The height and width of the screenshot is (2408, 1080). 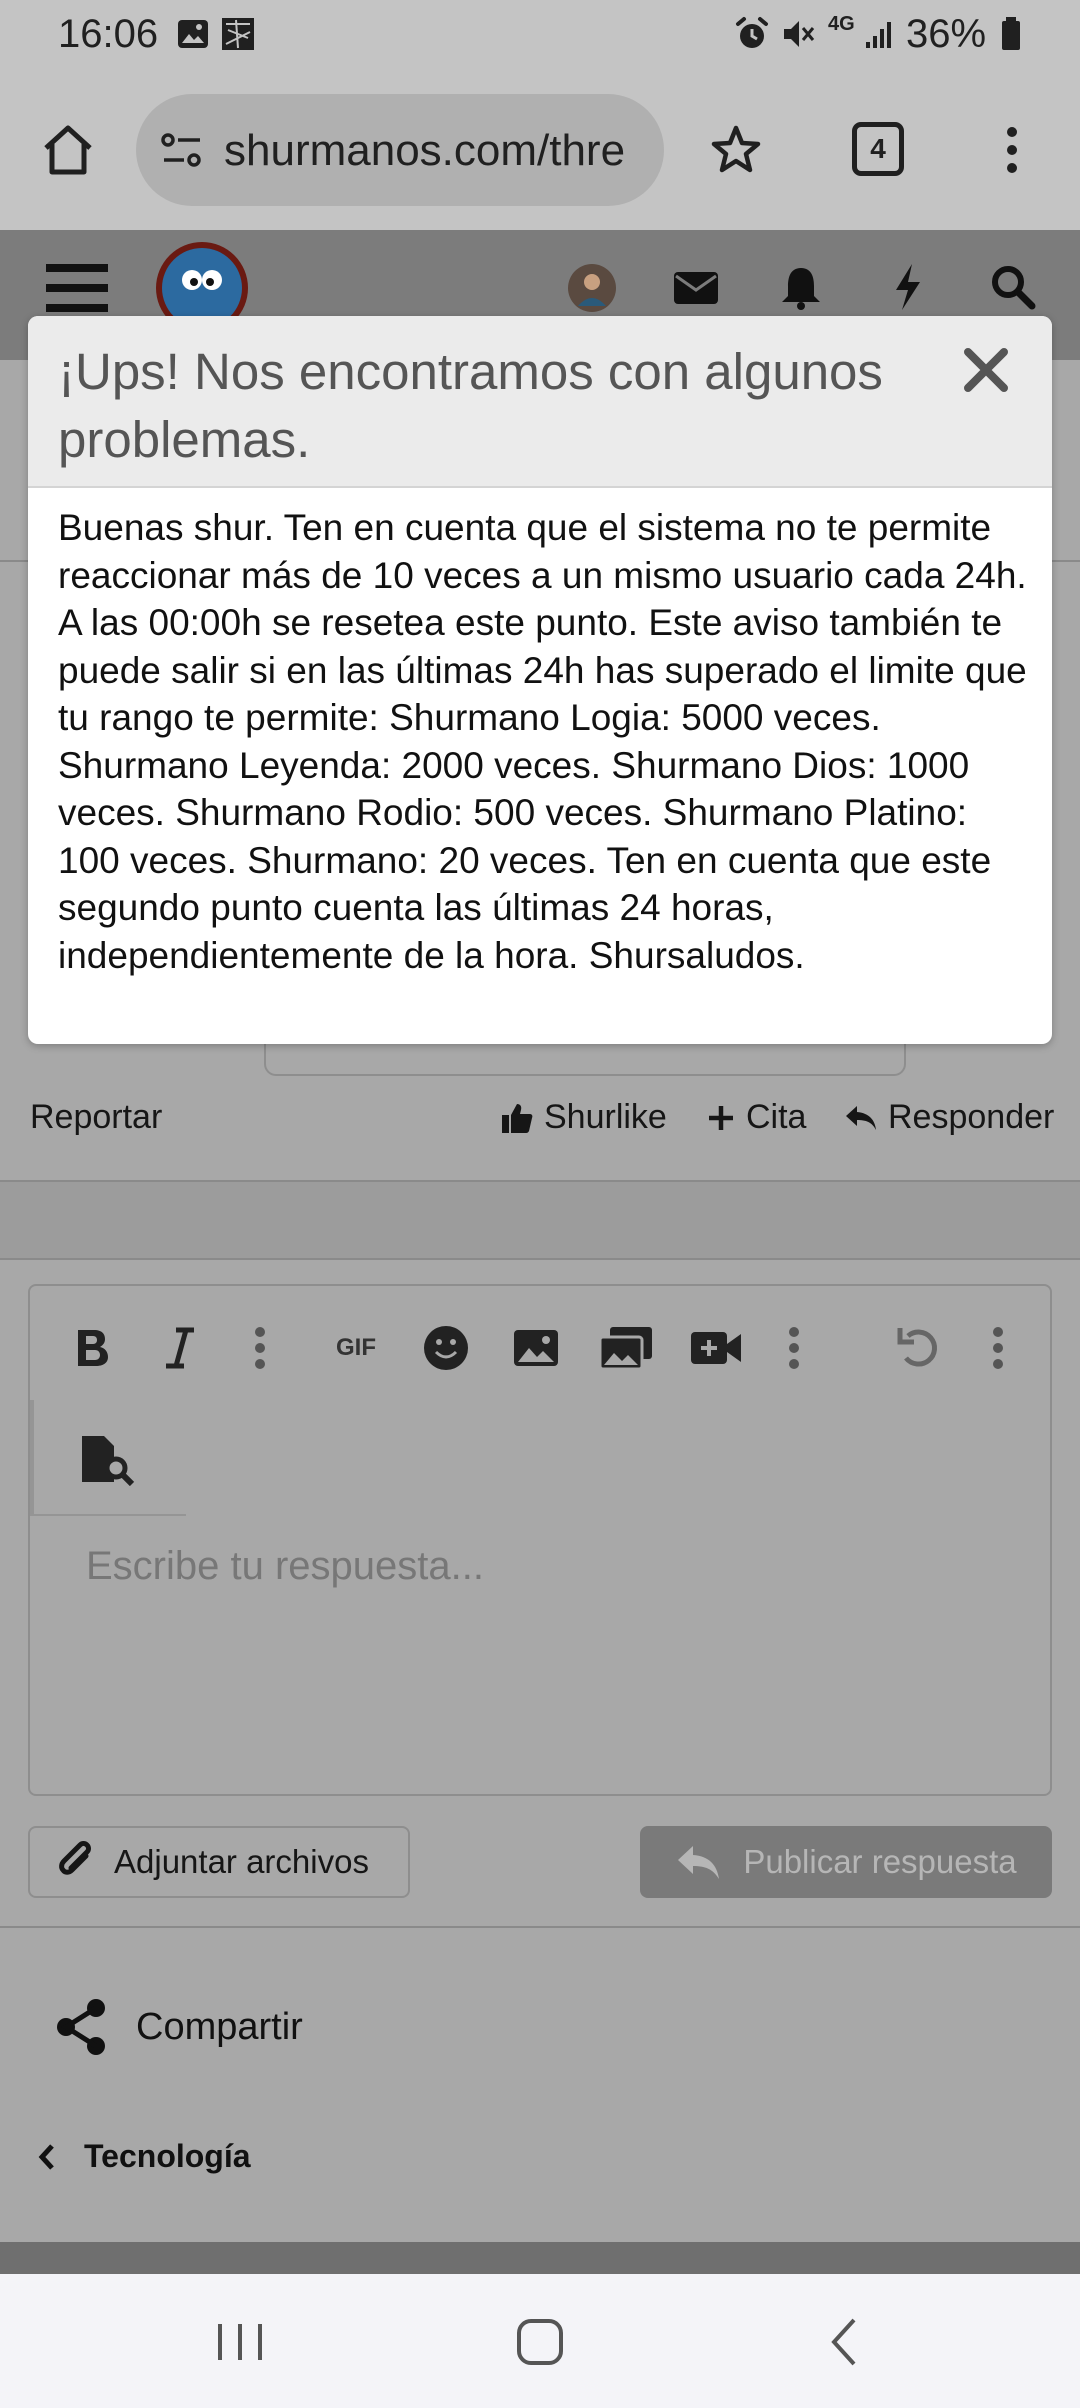 I want to click on avatar, so click(x=592, y=288).